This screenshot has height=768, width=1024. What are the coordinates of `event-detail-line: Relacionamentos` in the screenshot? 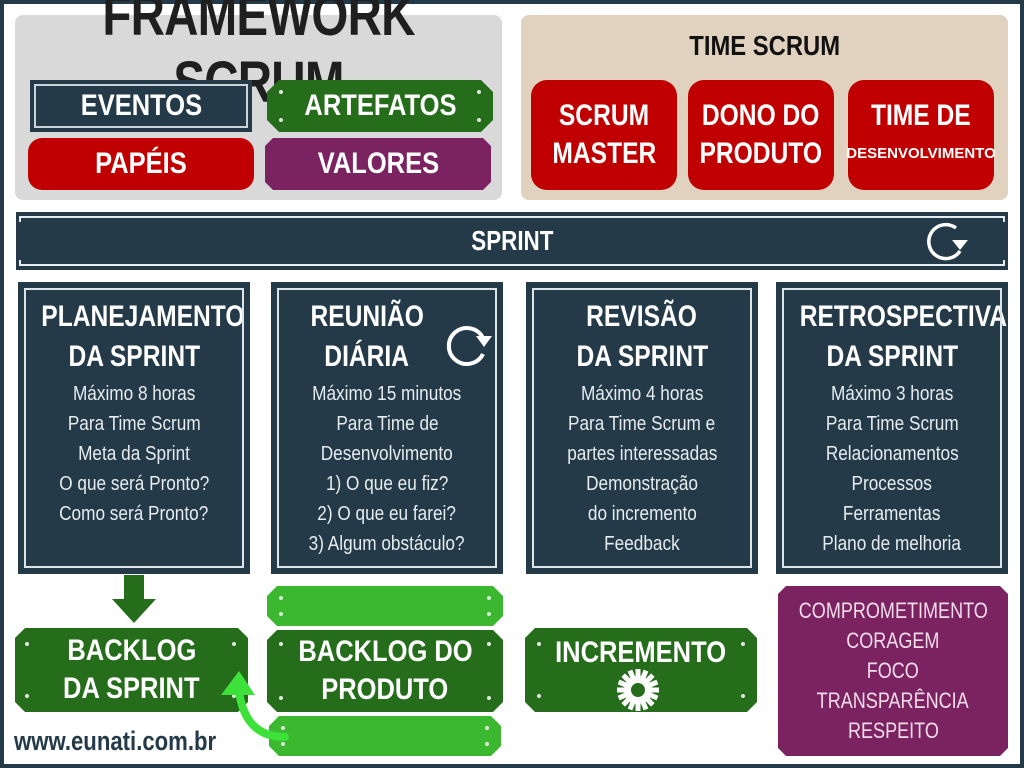 It's located at (892, 454).